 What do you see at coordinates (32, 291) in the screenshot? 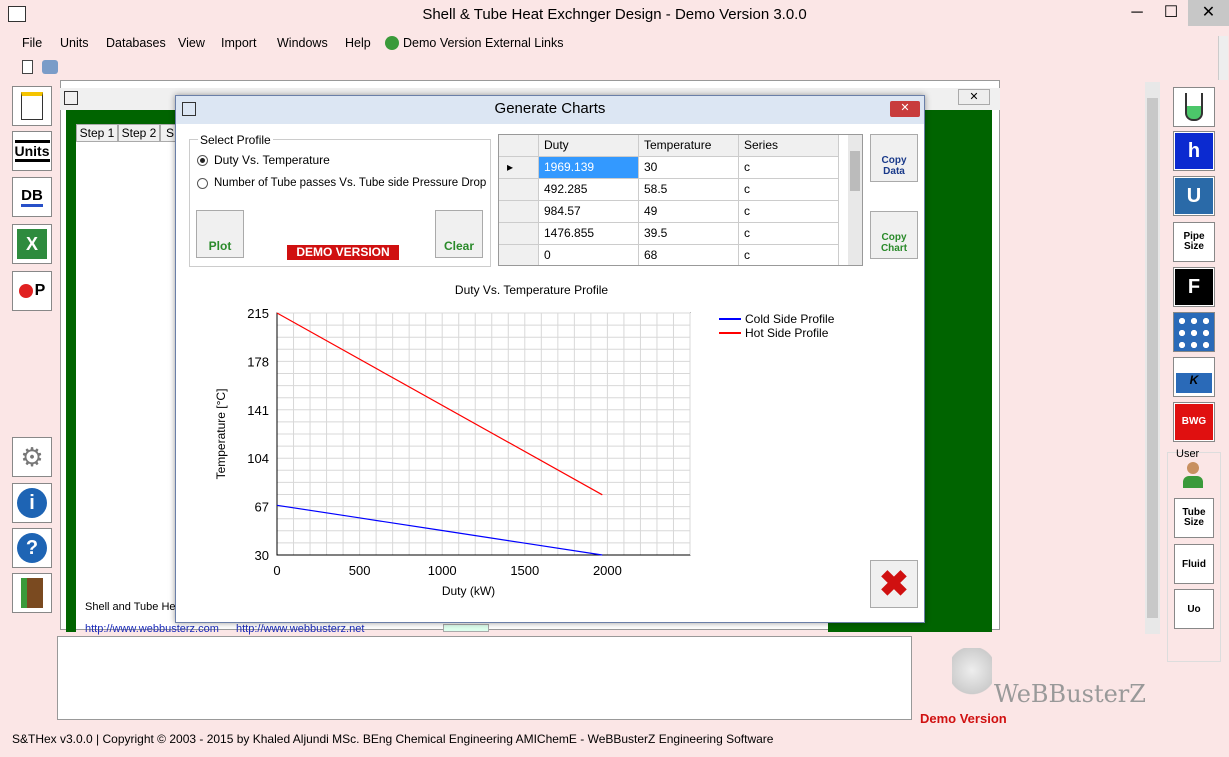
I see `pressure-button: P` at bounding box center [32, 291].